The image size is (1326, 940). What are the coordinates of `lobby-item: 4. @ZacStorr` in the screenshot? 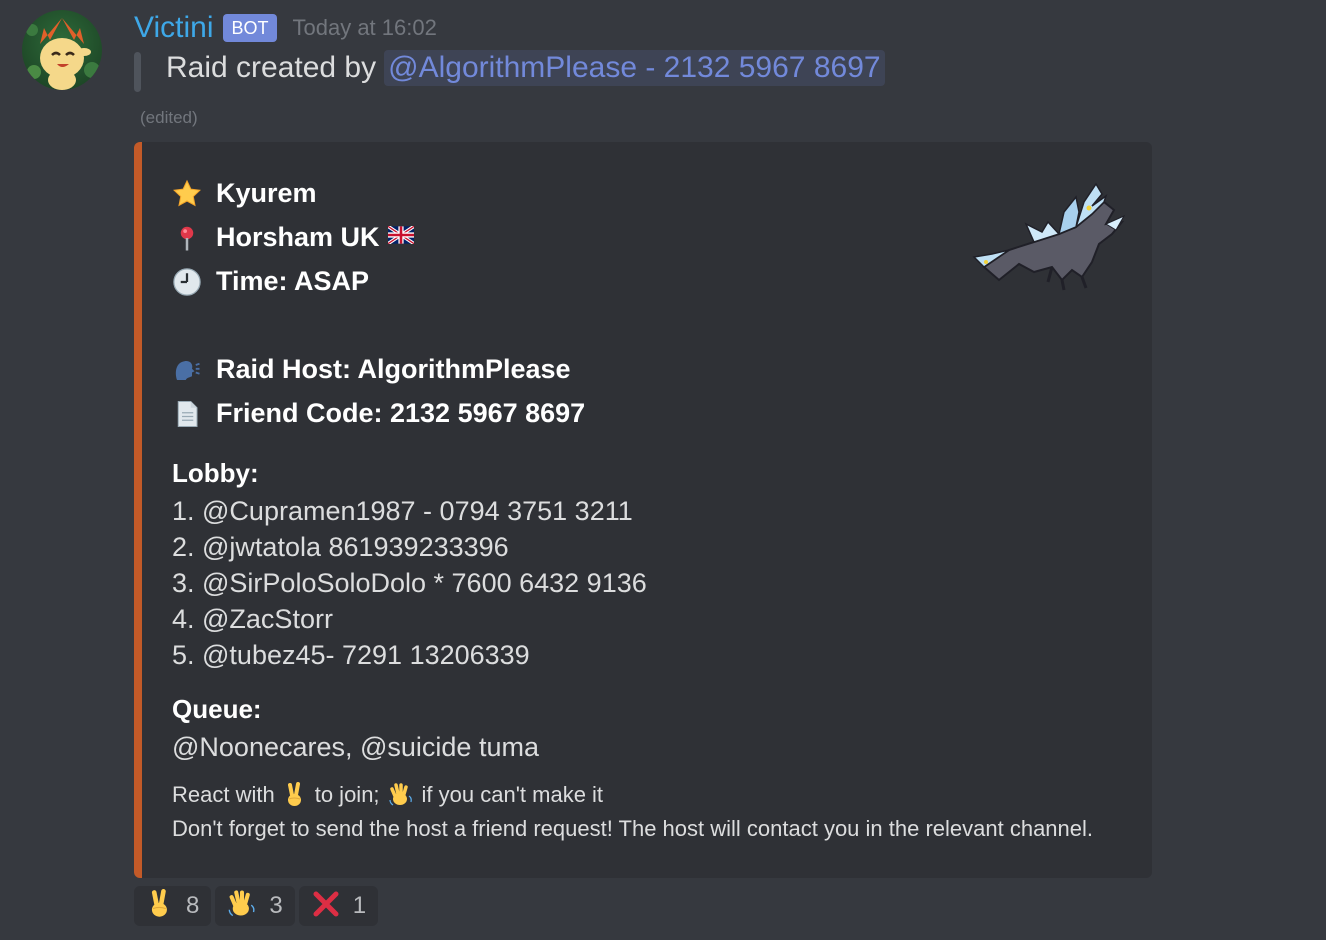 It's located at (252, 619).